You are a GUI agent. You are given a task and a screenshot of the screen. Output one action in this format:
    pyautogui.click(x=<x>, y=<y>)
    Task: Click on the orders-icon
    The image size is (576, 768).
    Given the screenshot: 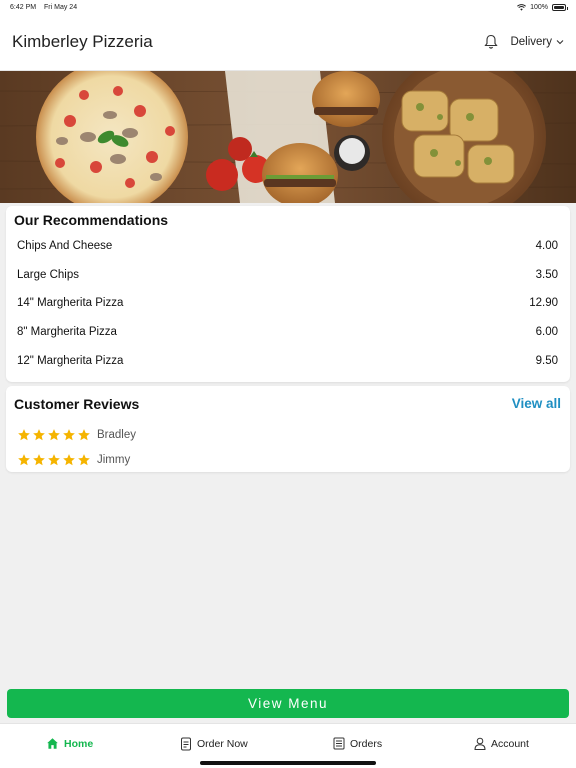 What is the action you would take?
    pyautogui.click(x=339, y=743)
    